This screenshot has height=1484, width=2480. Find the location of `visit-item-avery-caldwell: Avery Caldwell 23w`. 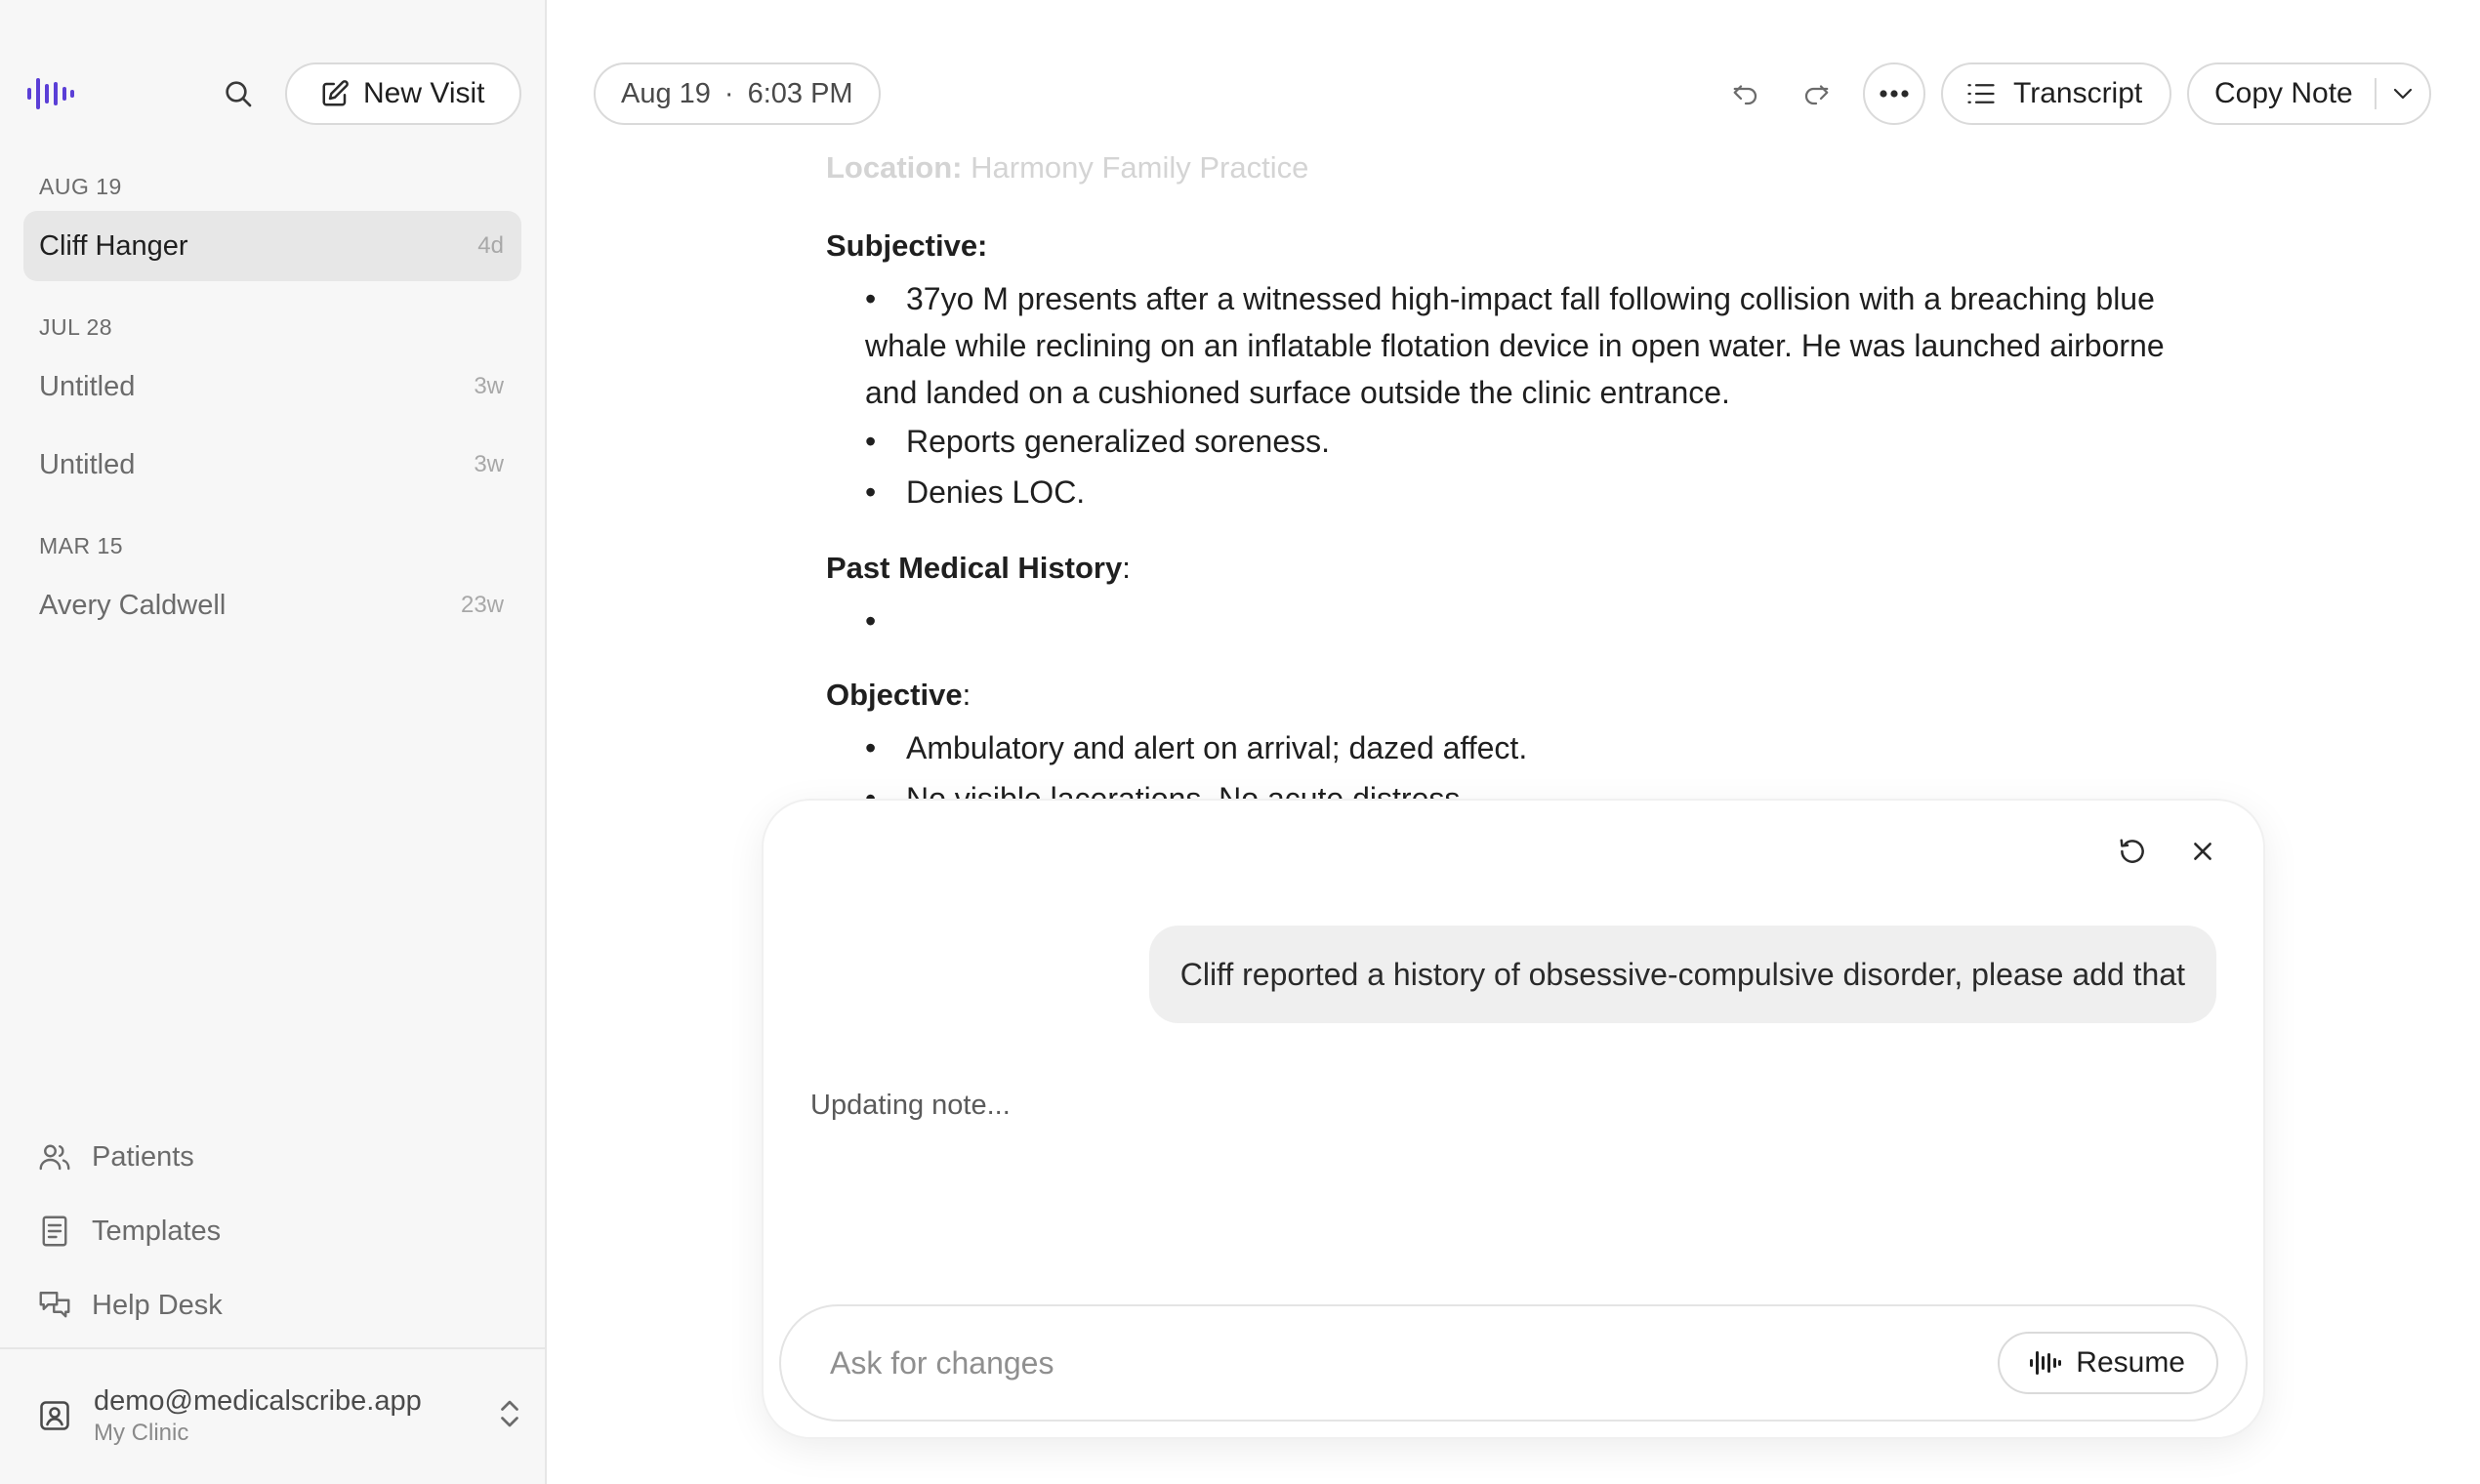

visit-item-avery-caldwell: Avery Caldwell 23w is located at coordinates (272, 605).